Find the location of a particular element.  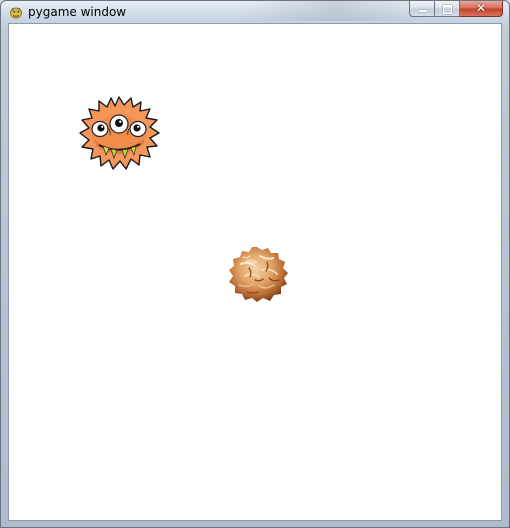

title-bar-glass is located at coordinates (336, 11).